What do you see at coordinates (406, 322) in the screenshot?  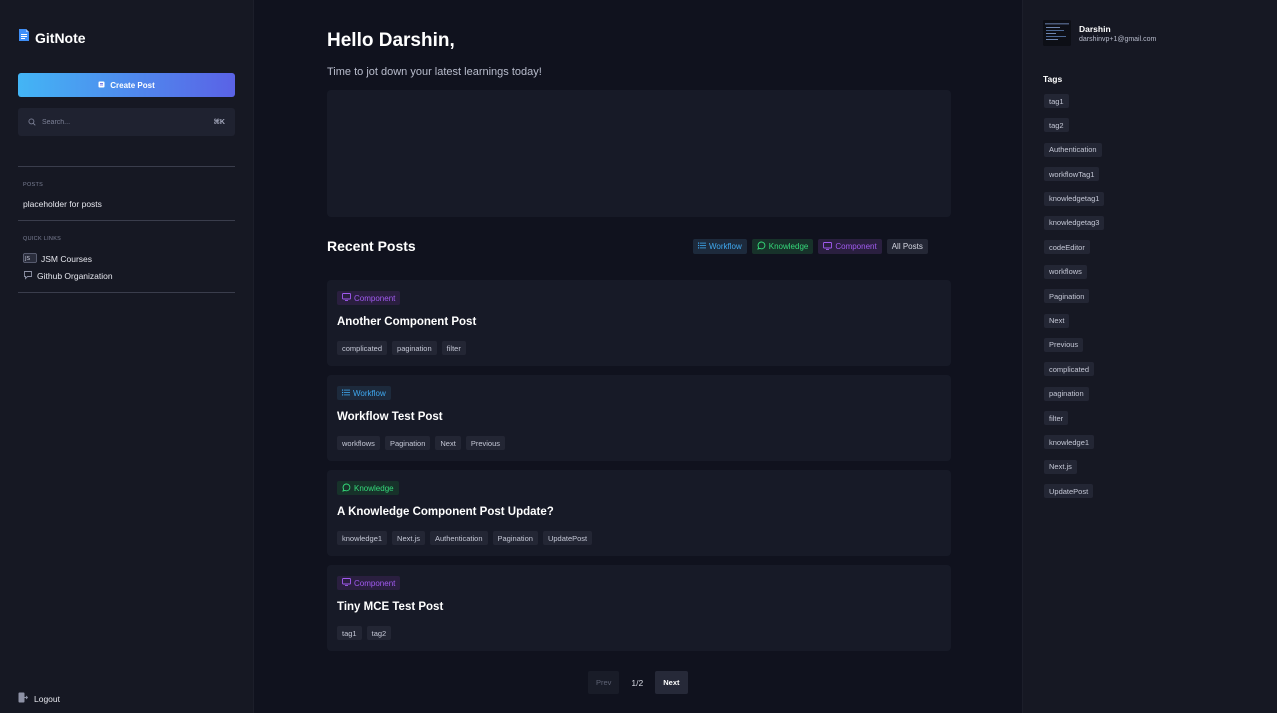 I see `post-title: Another Component Post` at bounding box center [406, 322].